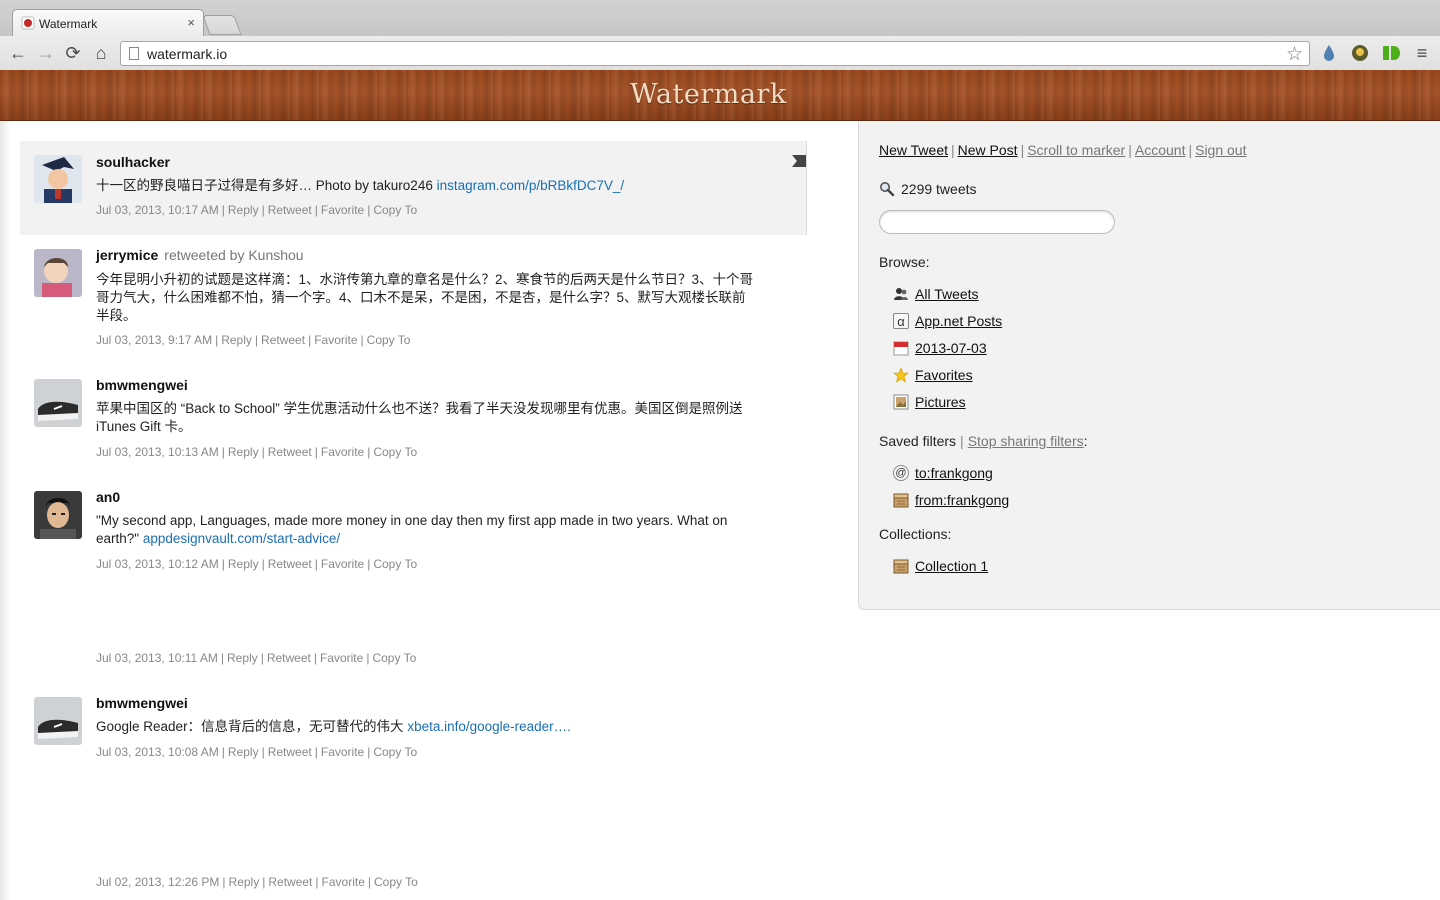  What do you see at coordinates (154, 340) in the screenshot?
I see `tweet-timestamp: Jul 03, 2013, 9:17 AM` at bounding box center [154, 340].